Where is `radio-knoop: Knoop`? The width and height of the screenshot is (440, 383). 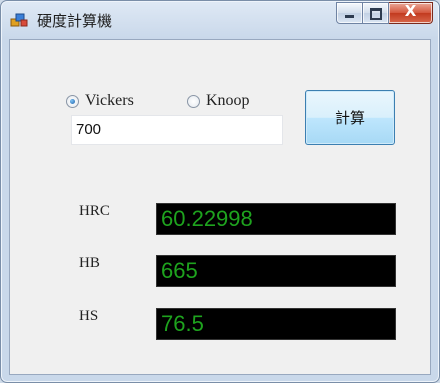 radio-knoop: Knoop is located at coordinates (218, 101).